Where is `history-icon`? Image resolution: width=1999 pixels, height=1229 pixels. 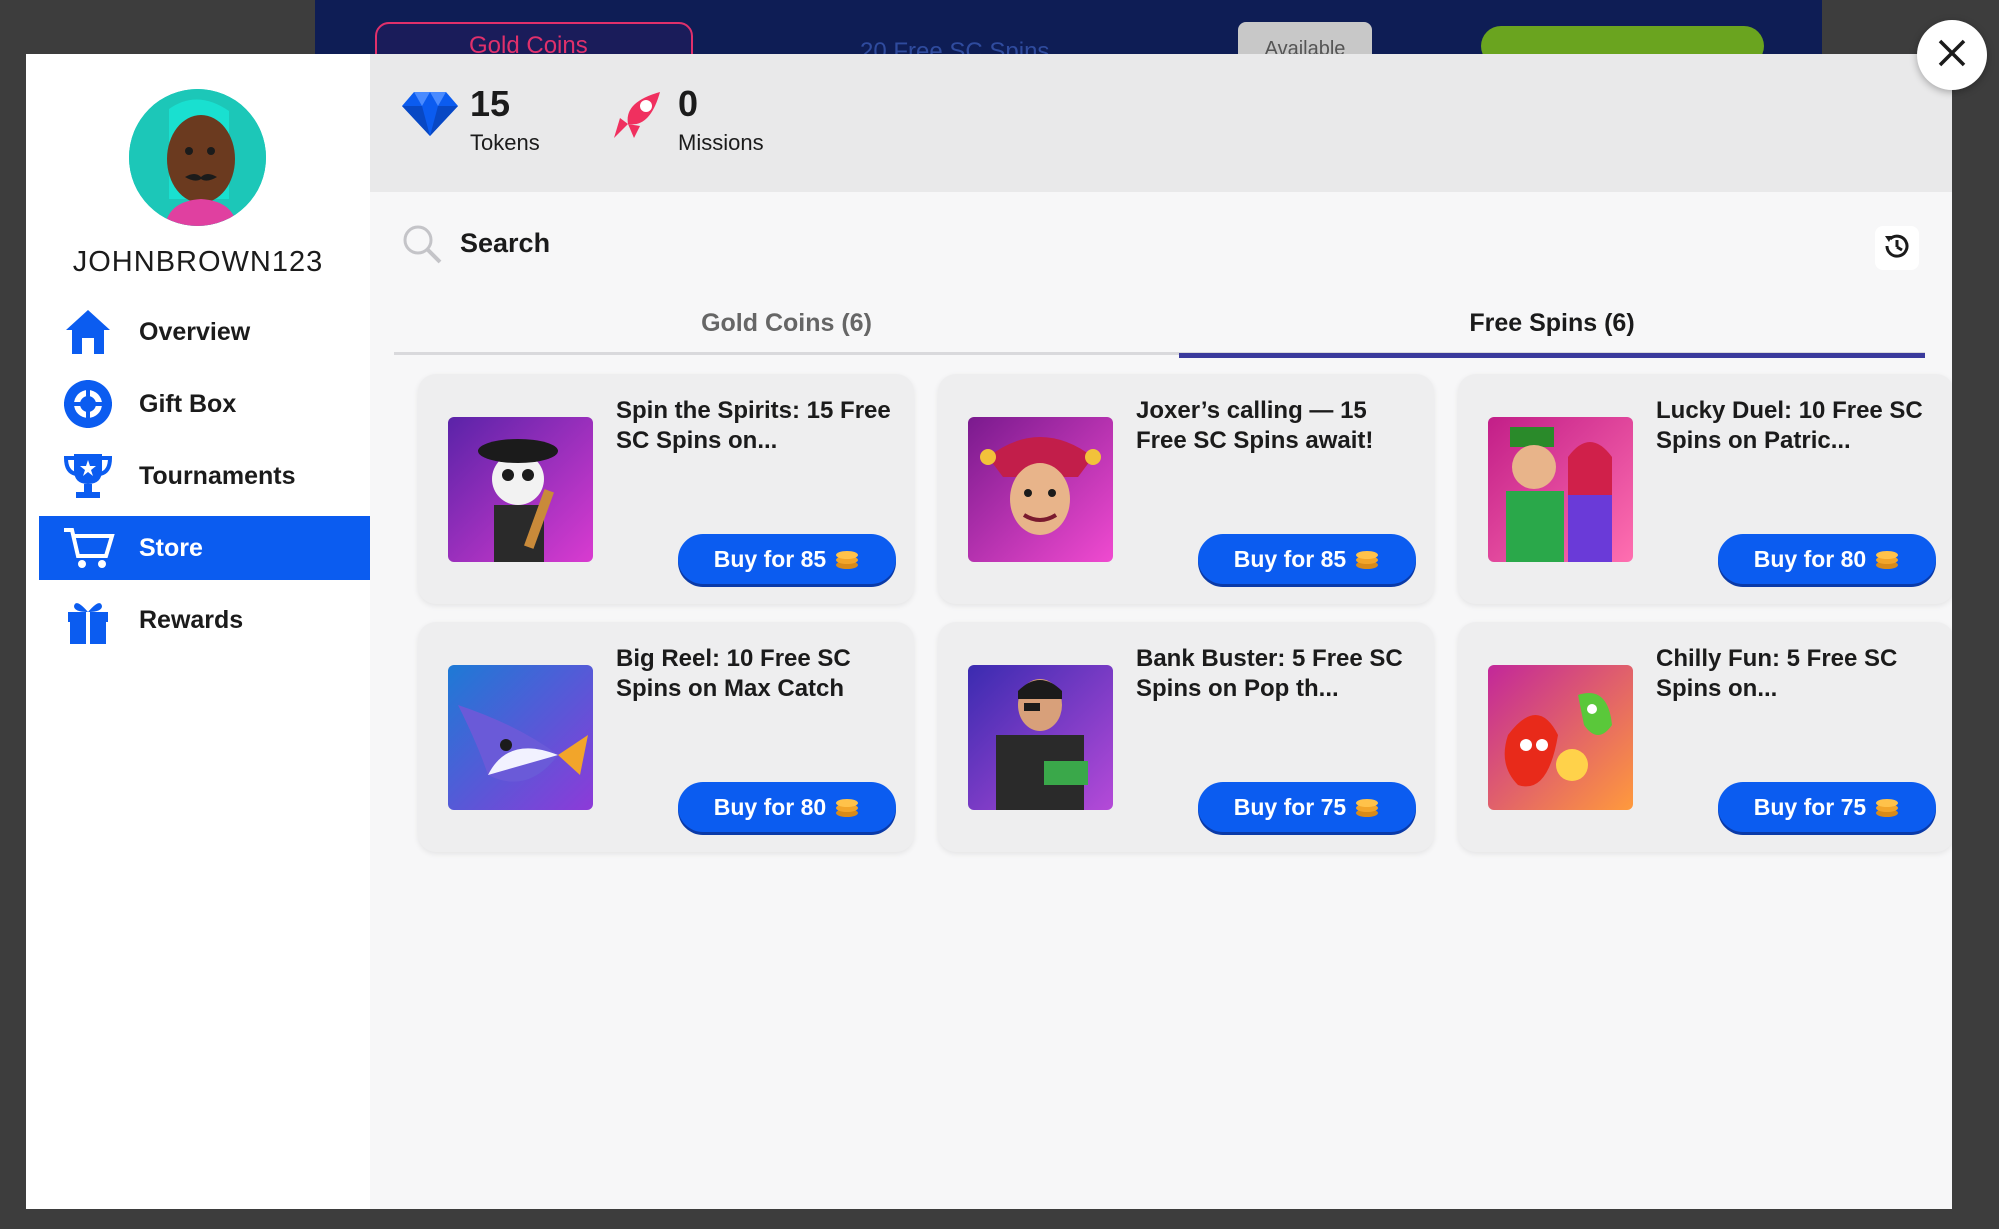
history-icon is located at coordinates (1897, 248).